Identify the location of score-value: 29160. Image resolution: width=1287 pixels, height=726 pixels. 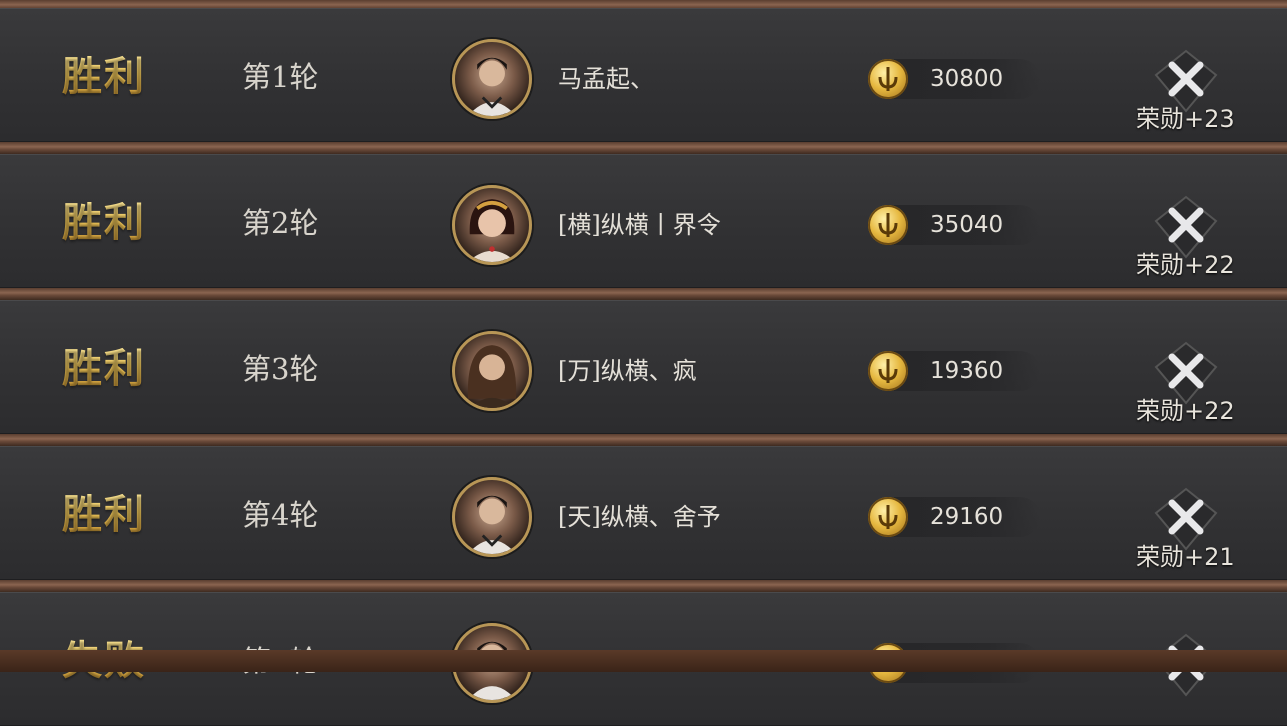
(967, 517).